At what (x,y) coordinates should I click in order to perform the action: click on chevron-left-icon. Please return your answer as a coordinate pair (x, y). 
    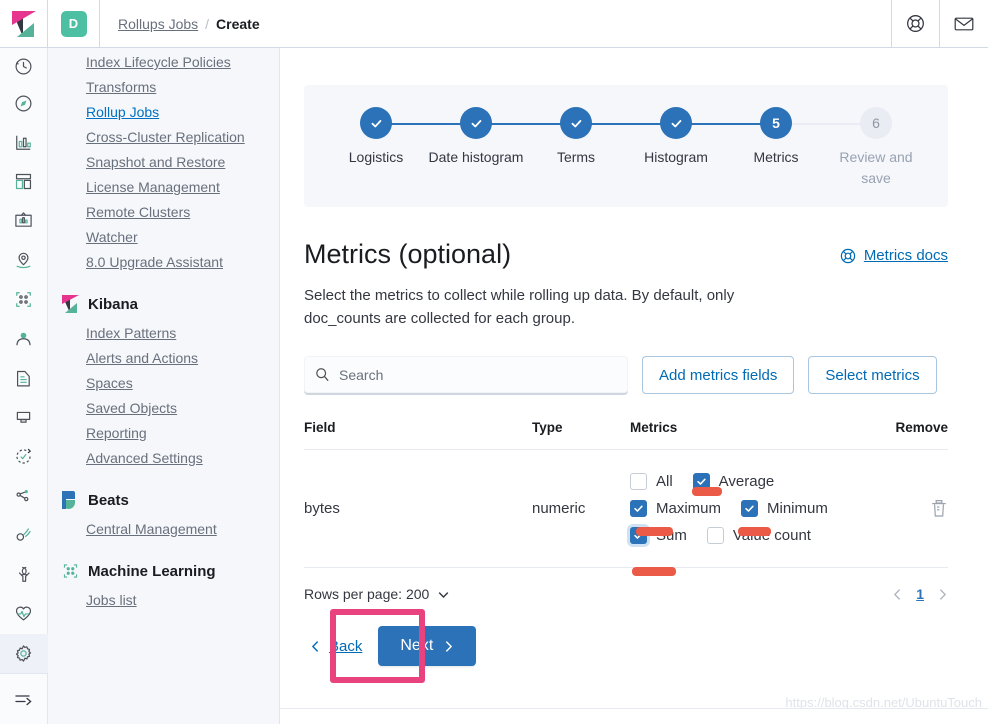
    Looking at the image, I should click on (897, 594).